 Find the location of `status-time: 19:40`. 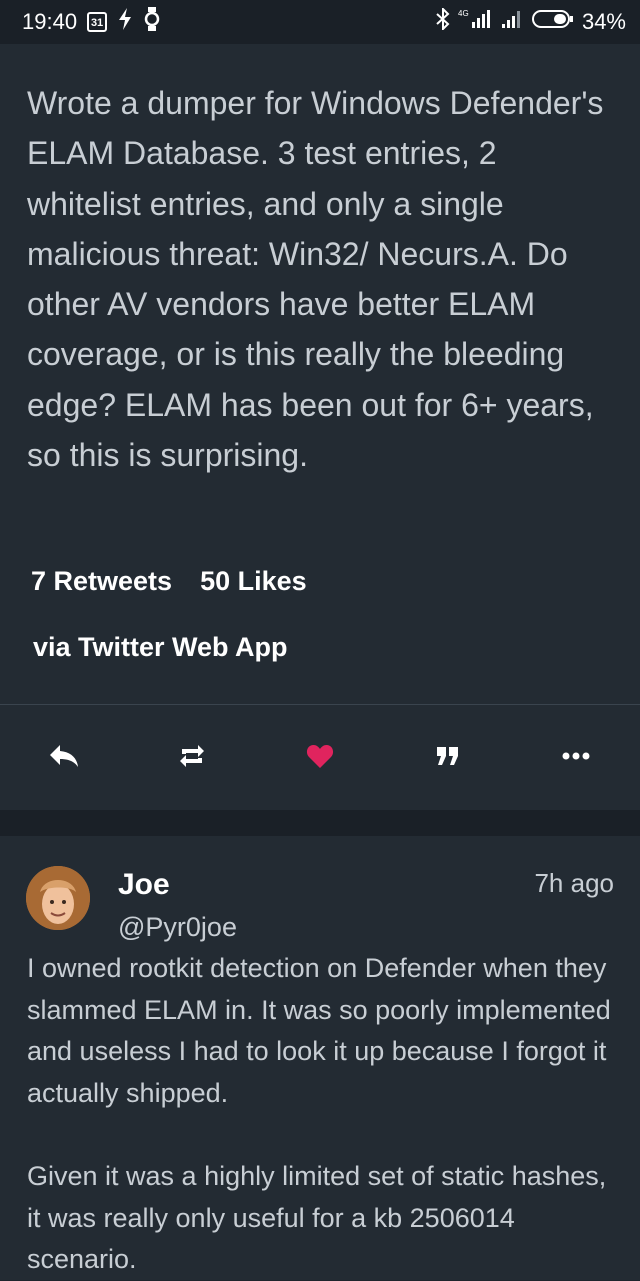

status-time: 19:40 is located at coordinates (50, 21).